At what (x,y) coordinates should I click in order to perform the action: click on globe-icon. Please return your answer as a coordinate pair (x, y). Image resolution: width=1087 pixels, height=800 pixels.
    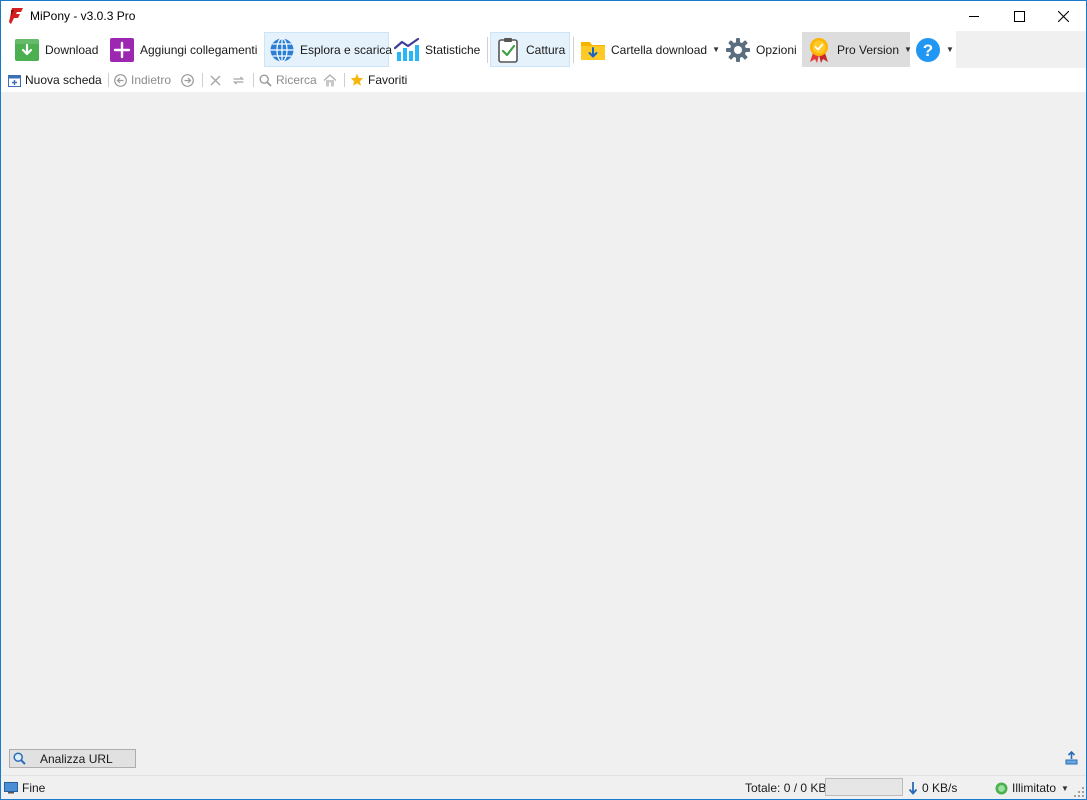
    Looking at the image, I should click on (282, 49).